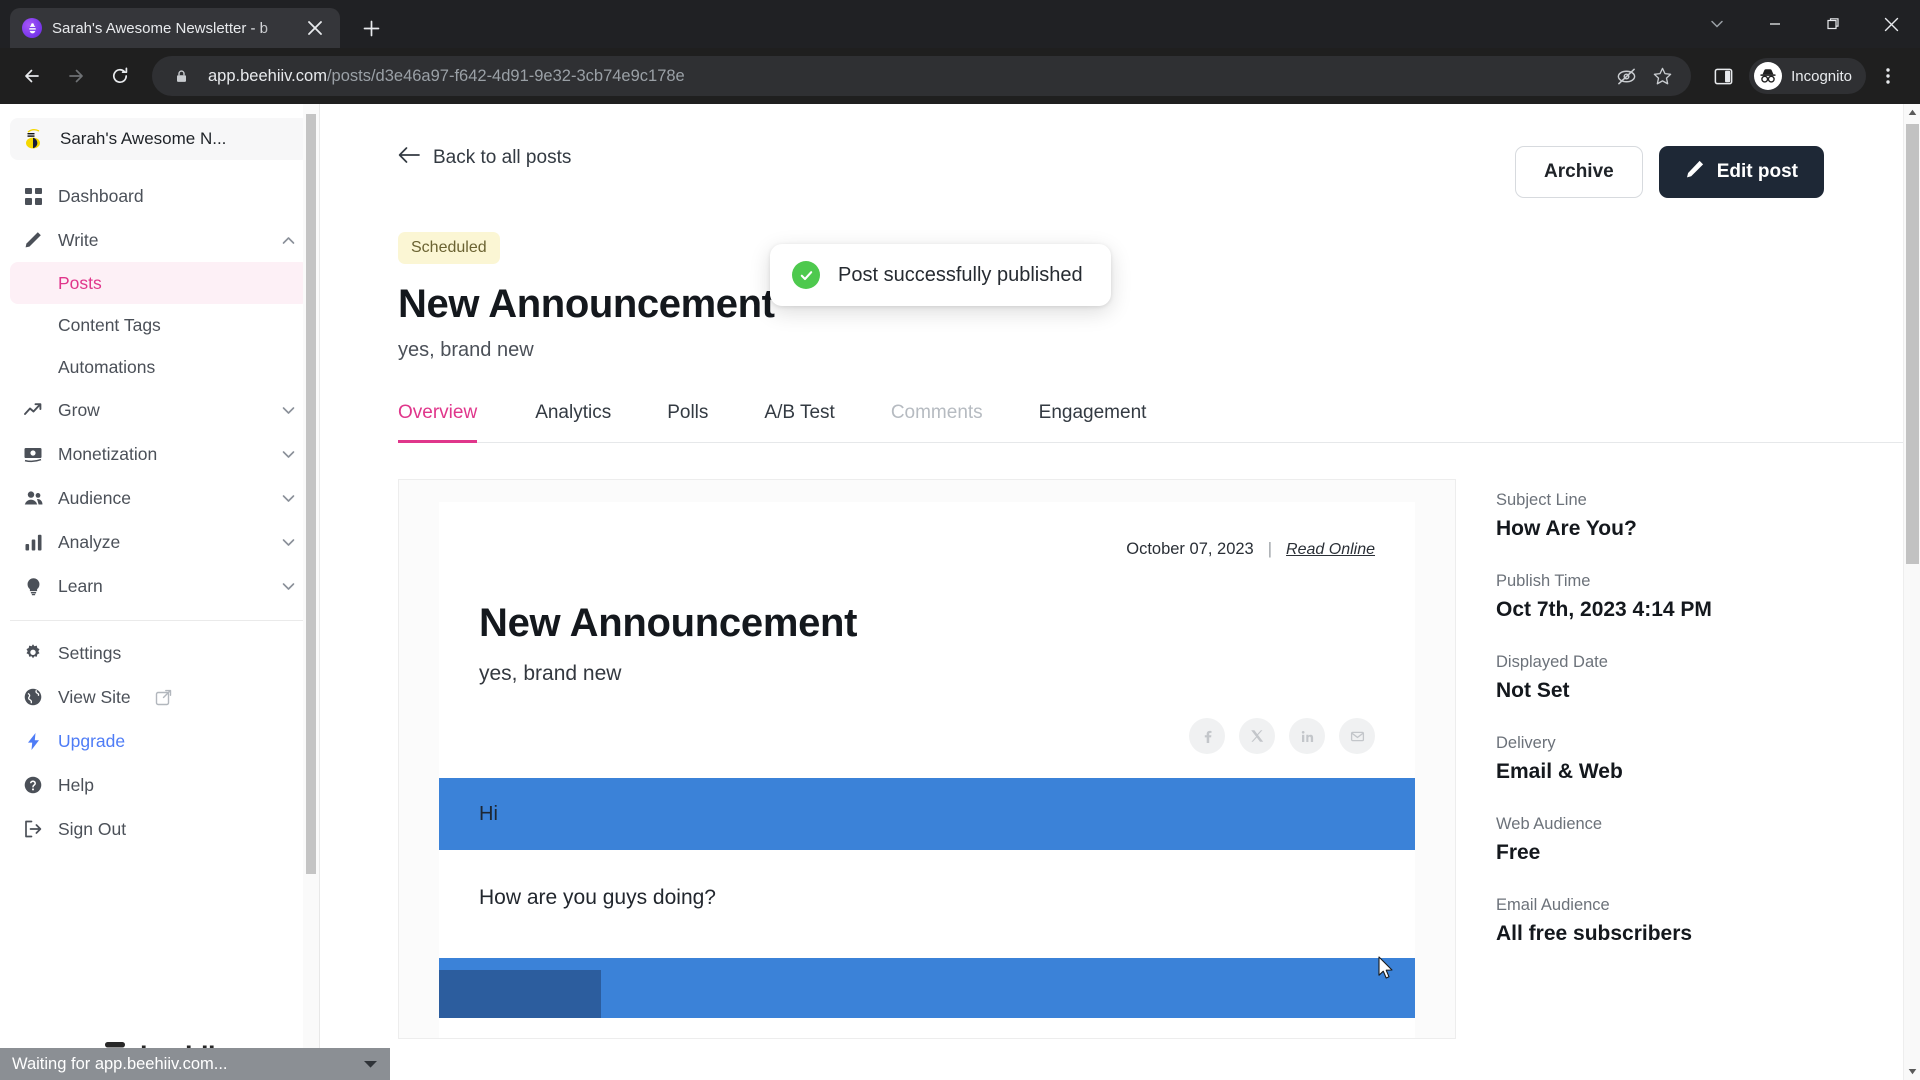 The height and width of the screenshot is (1080, 1920). Describe the element at coordinates (1912, 1071) in the screenshot. I see `scroll-down-arrow-icon` at that location.